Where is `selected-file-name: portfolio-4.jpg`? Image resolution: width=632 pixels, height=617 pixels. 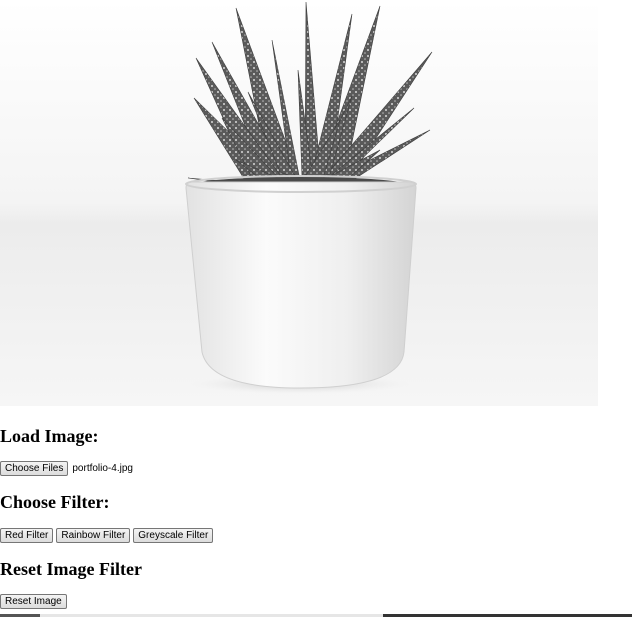 selected-file-name: portfolio-4.jpg is located at coordinates (102, 468).